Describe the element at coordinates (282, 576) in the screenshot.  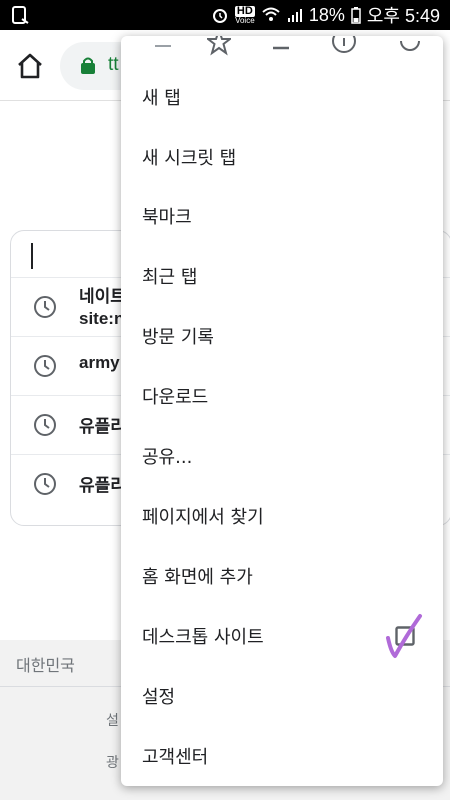
I see `menu-item-add-to-home: 홈 화면에 추가` at that location.